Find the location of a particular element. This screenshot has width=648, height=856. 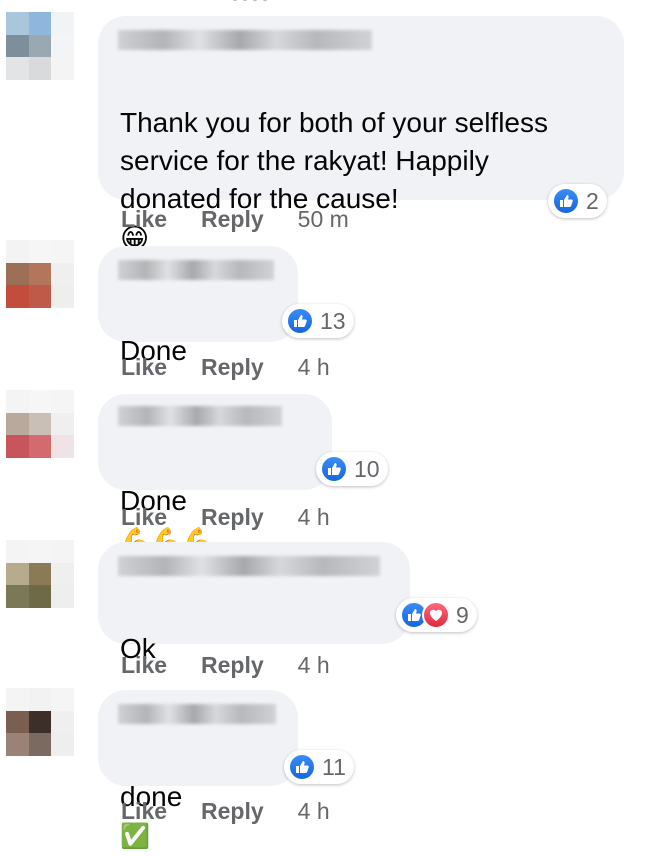

comment-bubble: Done 💪💪💪 is located at coordinates (215, 474).